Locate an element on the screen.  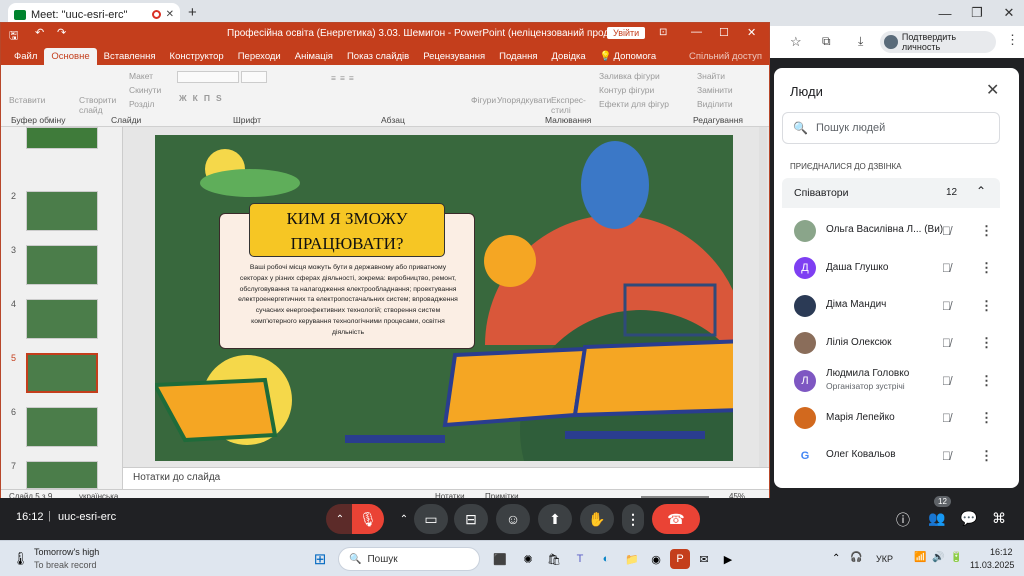
select-button: Виділити is located at coordinates (715, 104).